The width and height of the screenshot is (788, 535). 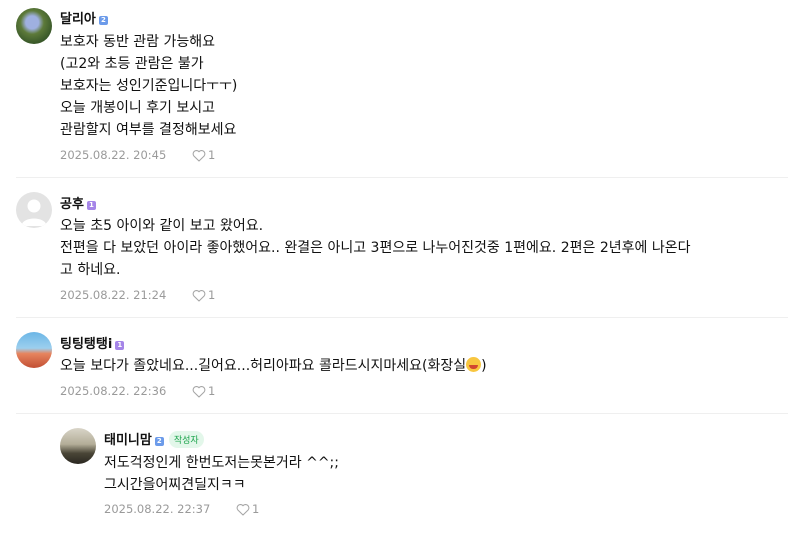 What do you see at coordinates (273, 365) in the screenshot?
I see `comment-text: 오늘 보다가 졸았네요...길어요...허리아파요 콜라드시지마세요(화장실)` at bounding box center [273, 365].